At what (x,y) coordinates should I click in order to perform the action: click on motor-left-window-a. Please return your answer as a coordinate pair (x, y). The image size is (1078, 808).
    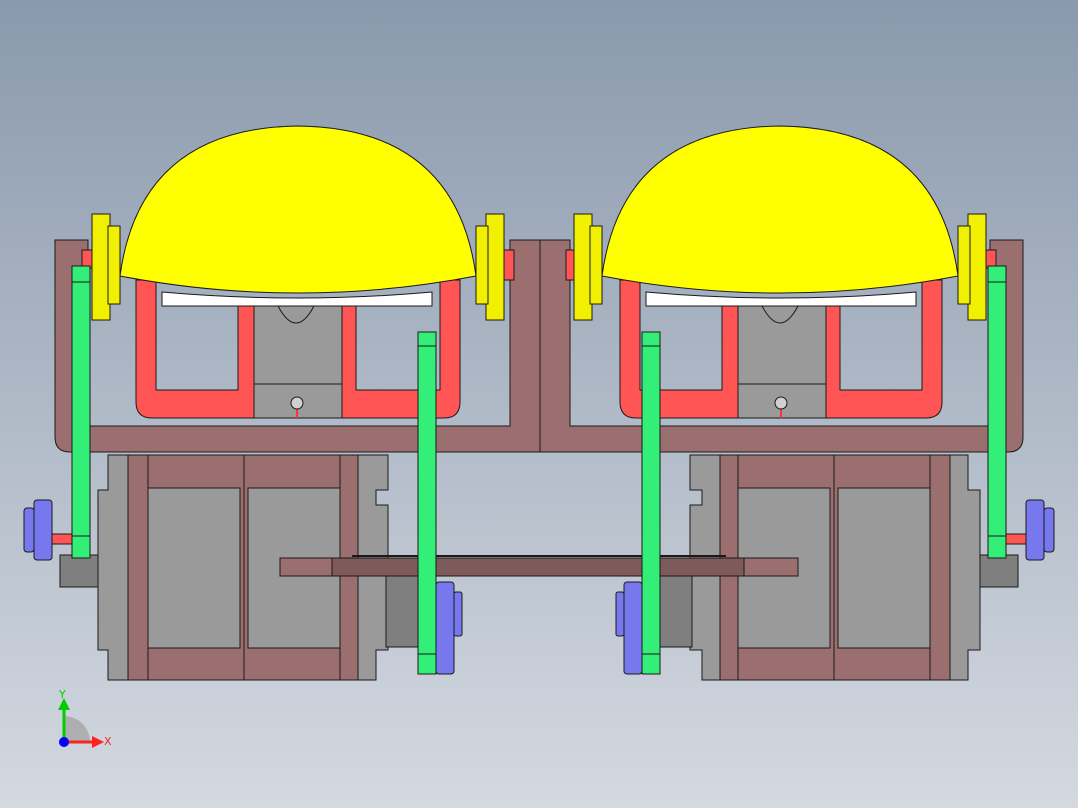
    Looking at the image, I should click on (194, 568).